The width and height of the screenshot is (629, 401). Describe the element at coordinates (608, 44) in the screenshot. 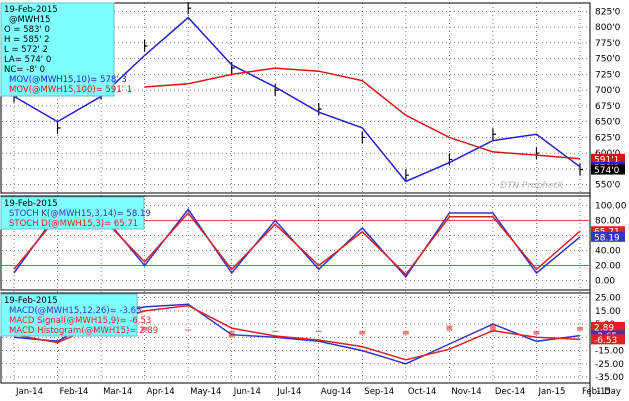

I see `price-y-tick-label: 775'0` at that location.